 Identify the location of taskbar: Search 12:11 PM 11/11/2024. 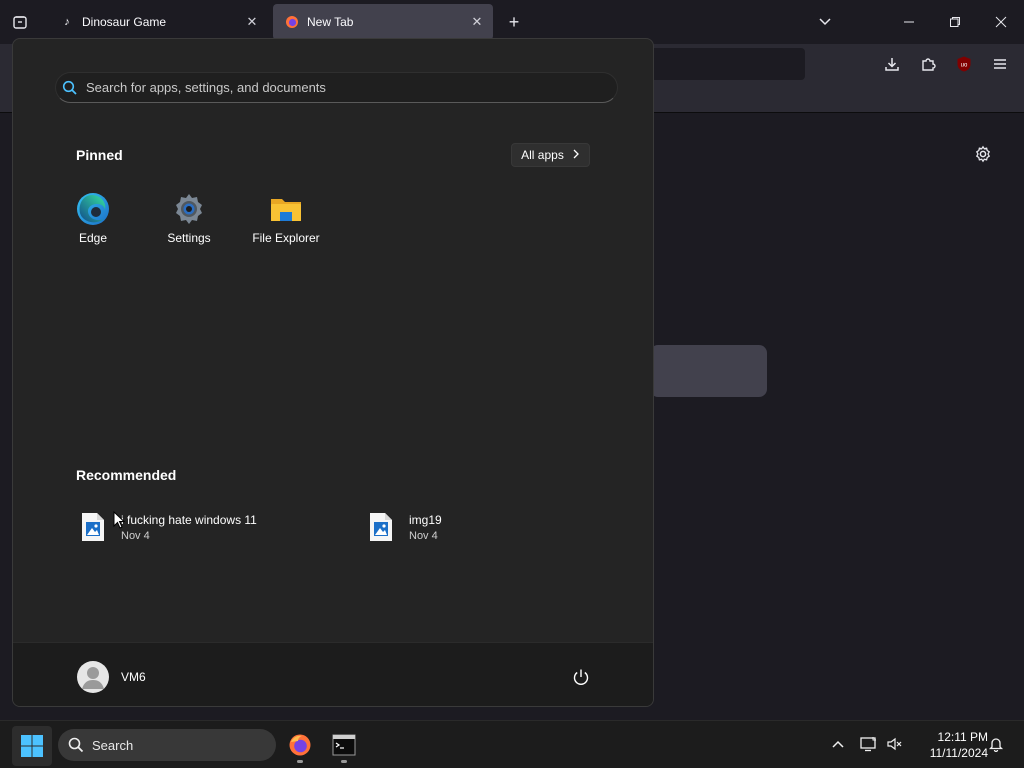
(512, 744).